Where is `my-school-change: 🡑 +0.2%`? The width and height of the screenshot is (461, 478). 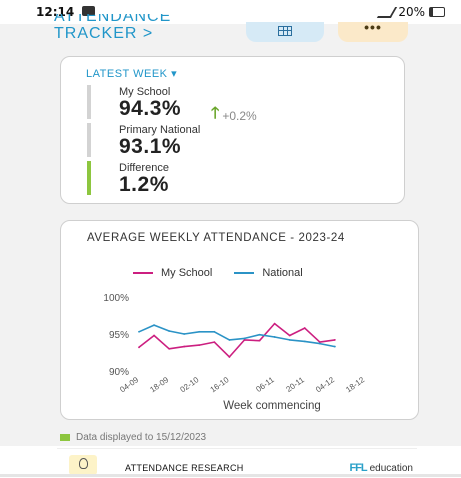
my-school-change: 🡑 +0.2% is located at coordinates (234, 115).